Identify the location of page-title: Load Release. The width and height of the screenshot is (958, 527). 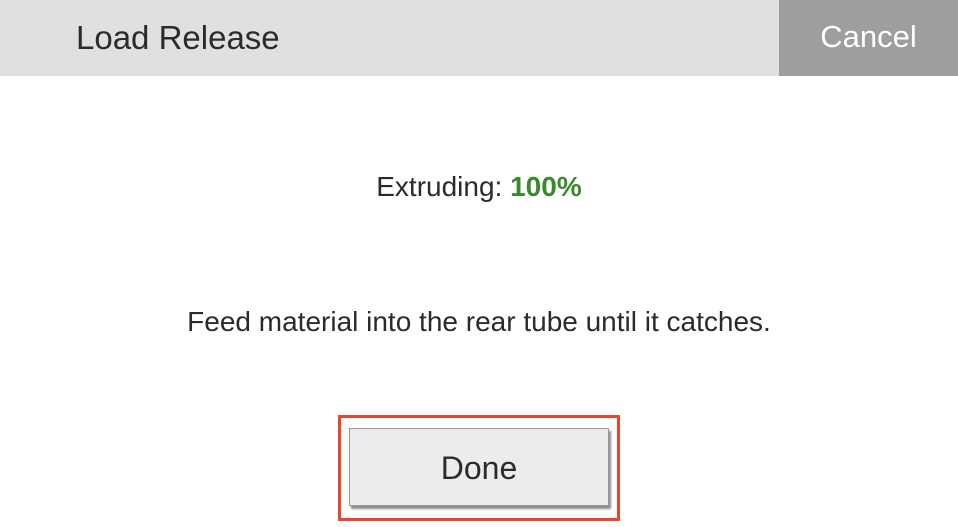
(178, 37).